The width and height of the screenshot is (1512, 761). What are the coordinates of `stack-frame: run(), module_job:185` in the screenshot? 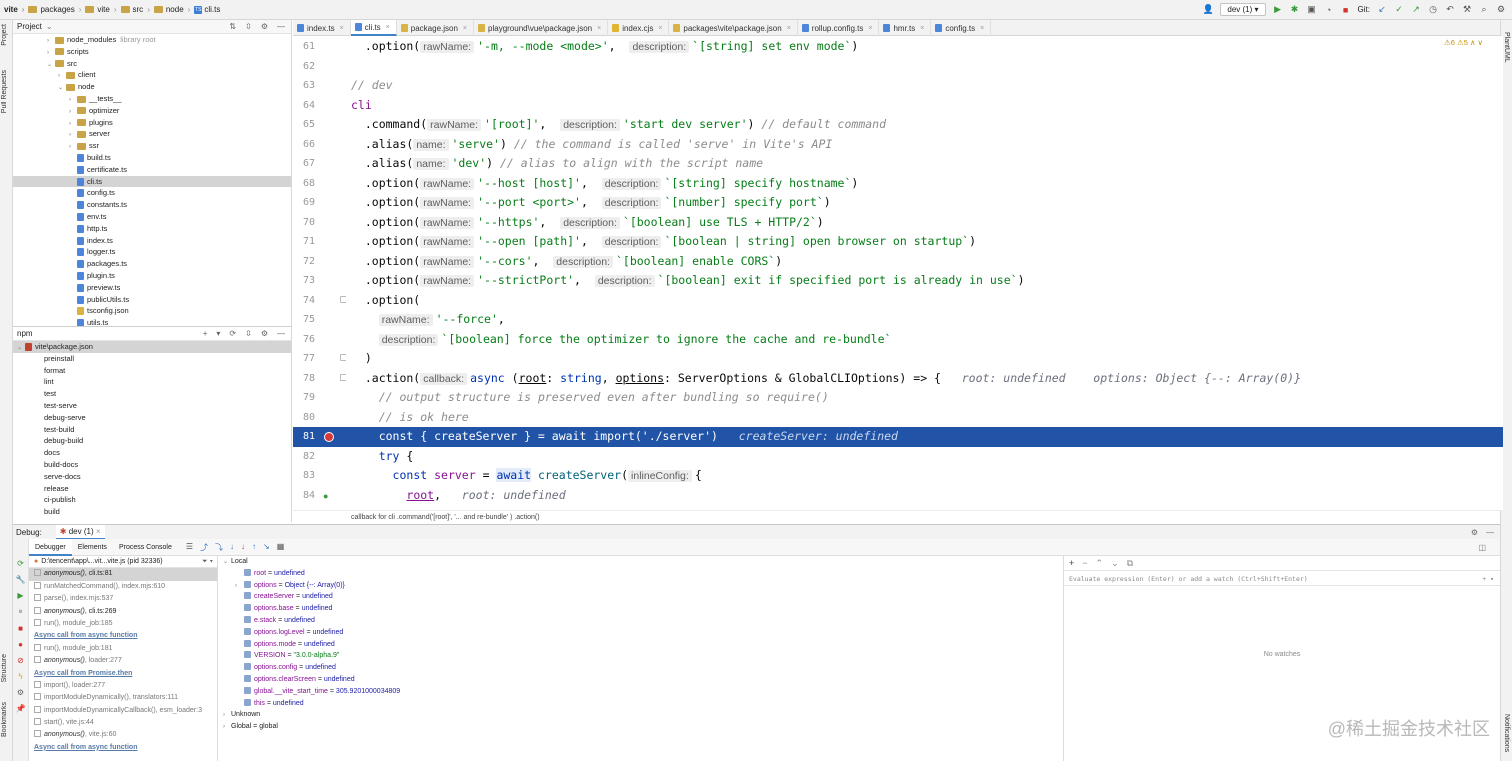 It's located at (123, 624).